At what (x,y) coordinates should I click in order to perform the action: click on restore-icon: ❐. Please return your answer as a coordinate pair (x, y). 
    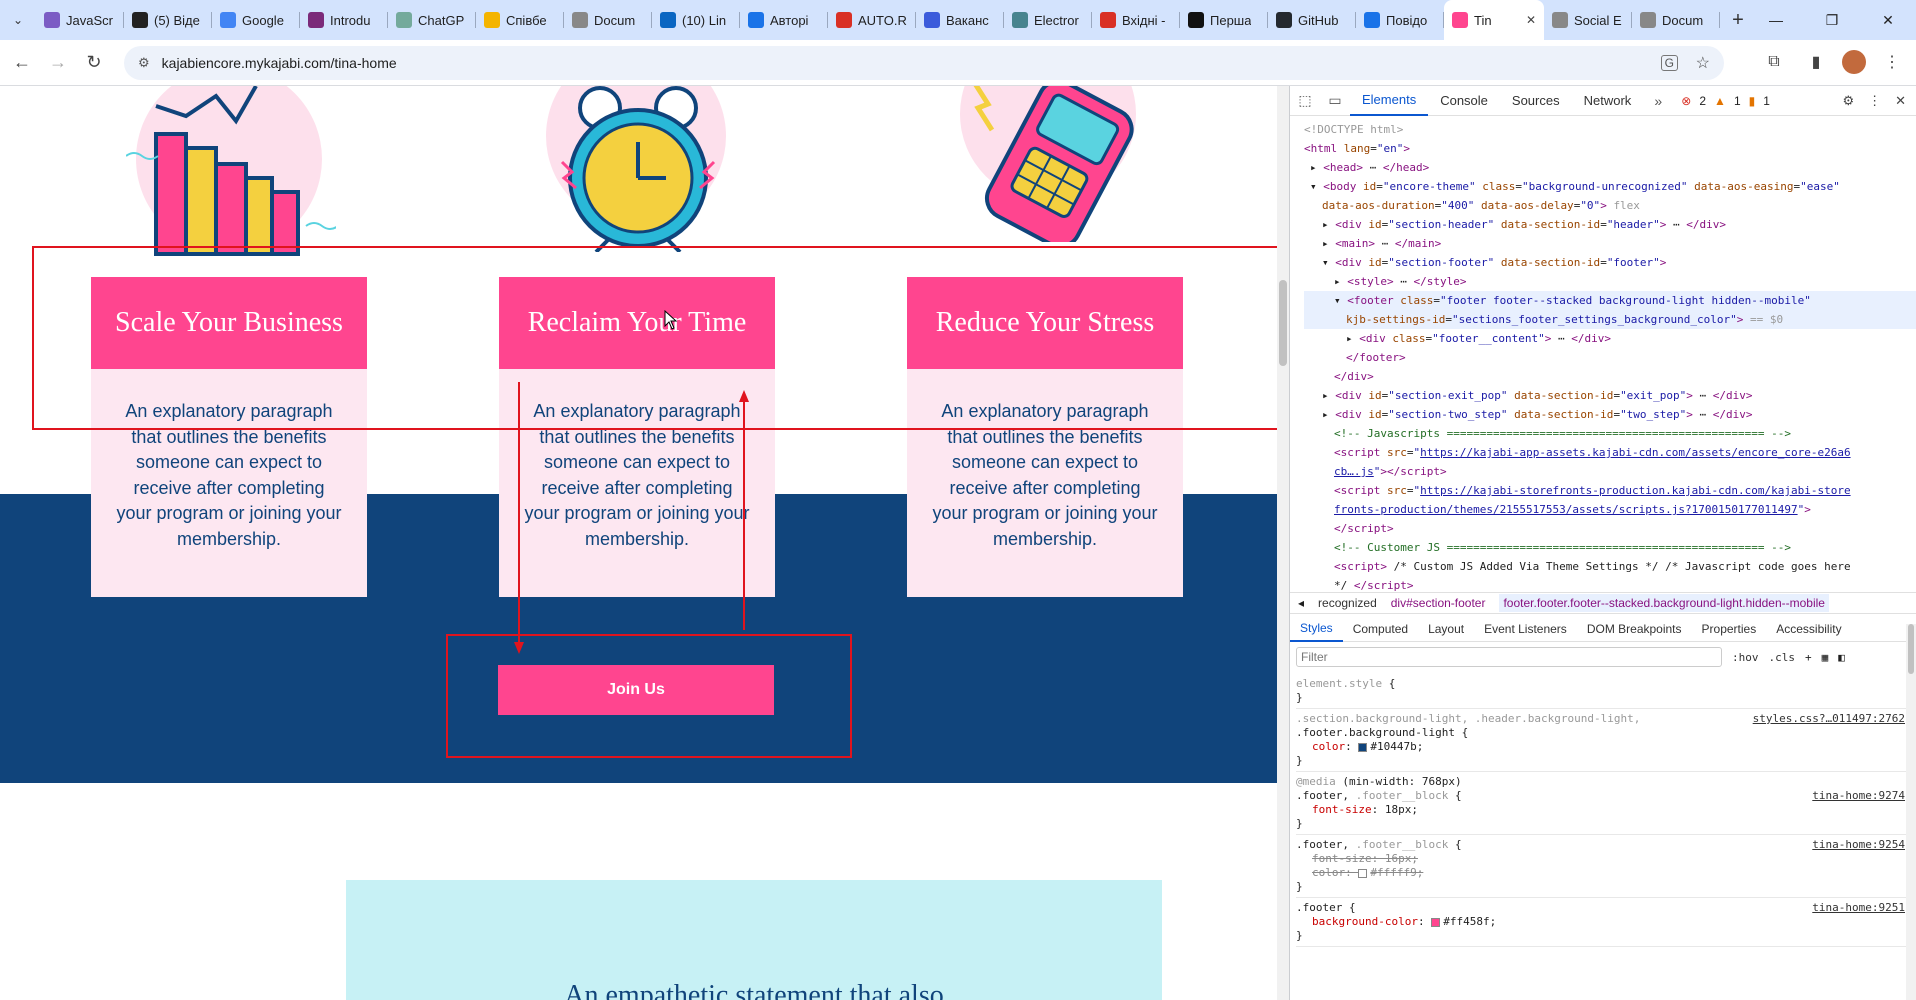
    Looking at the image, I should click on (1832, 20).